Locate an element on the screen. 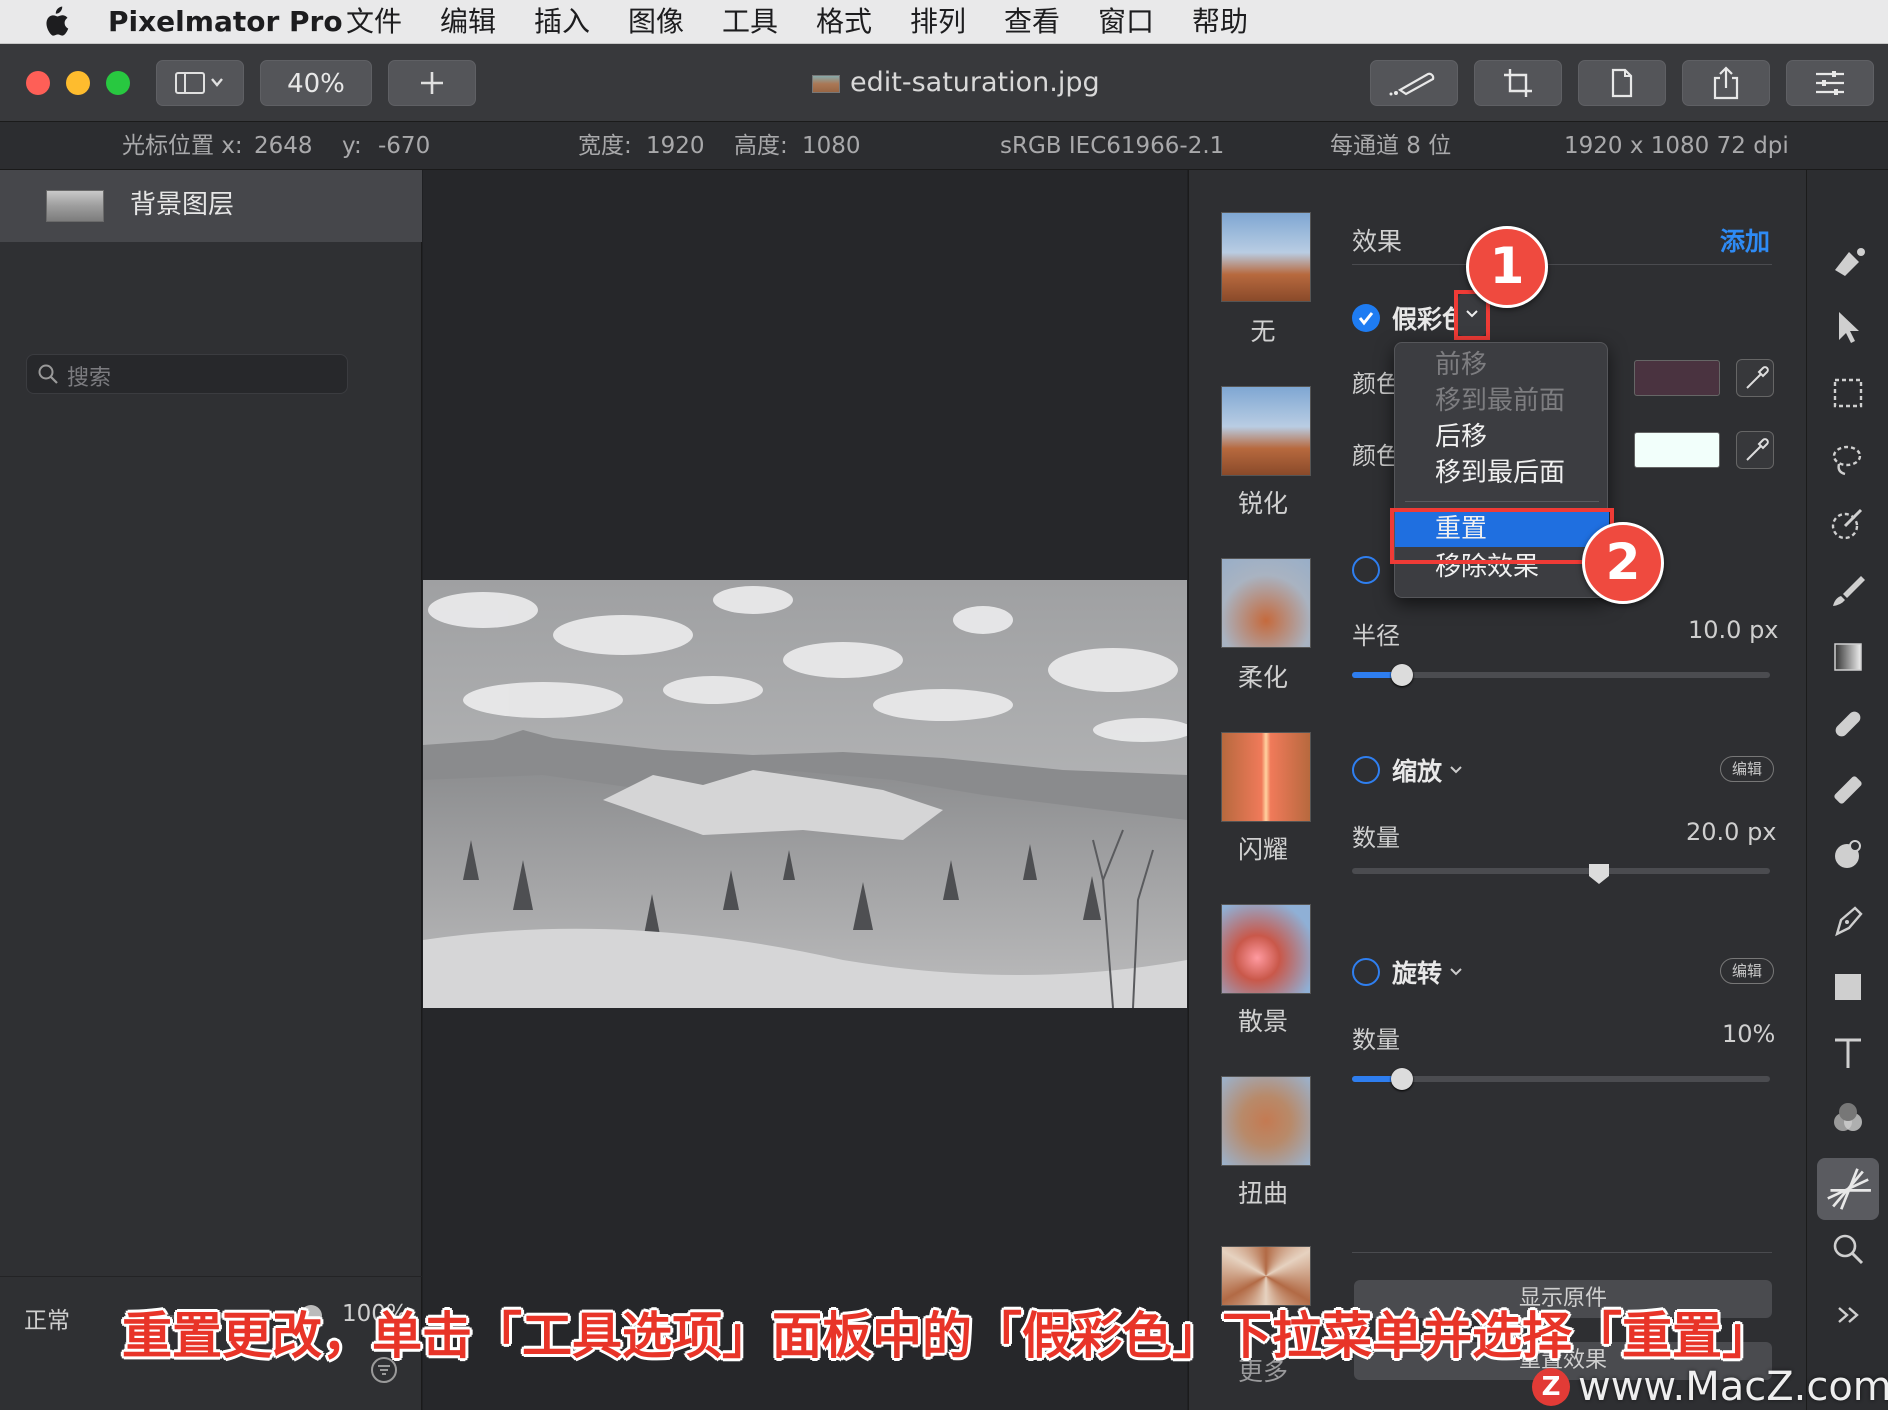 The width and height of the screenshot is (1888, 1410). blur-checkbox is located at coordinates (1366, 570).